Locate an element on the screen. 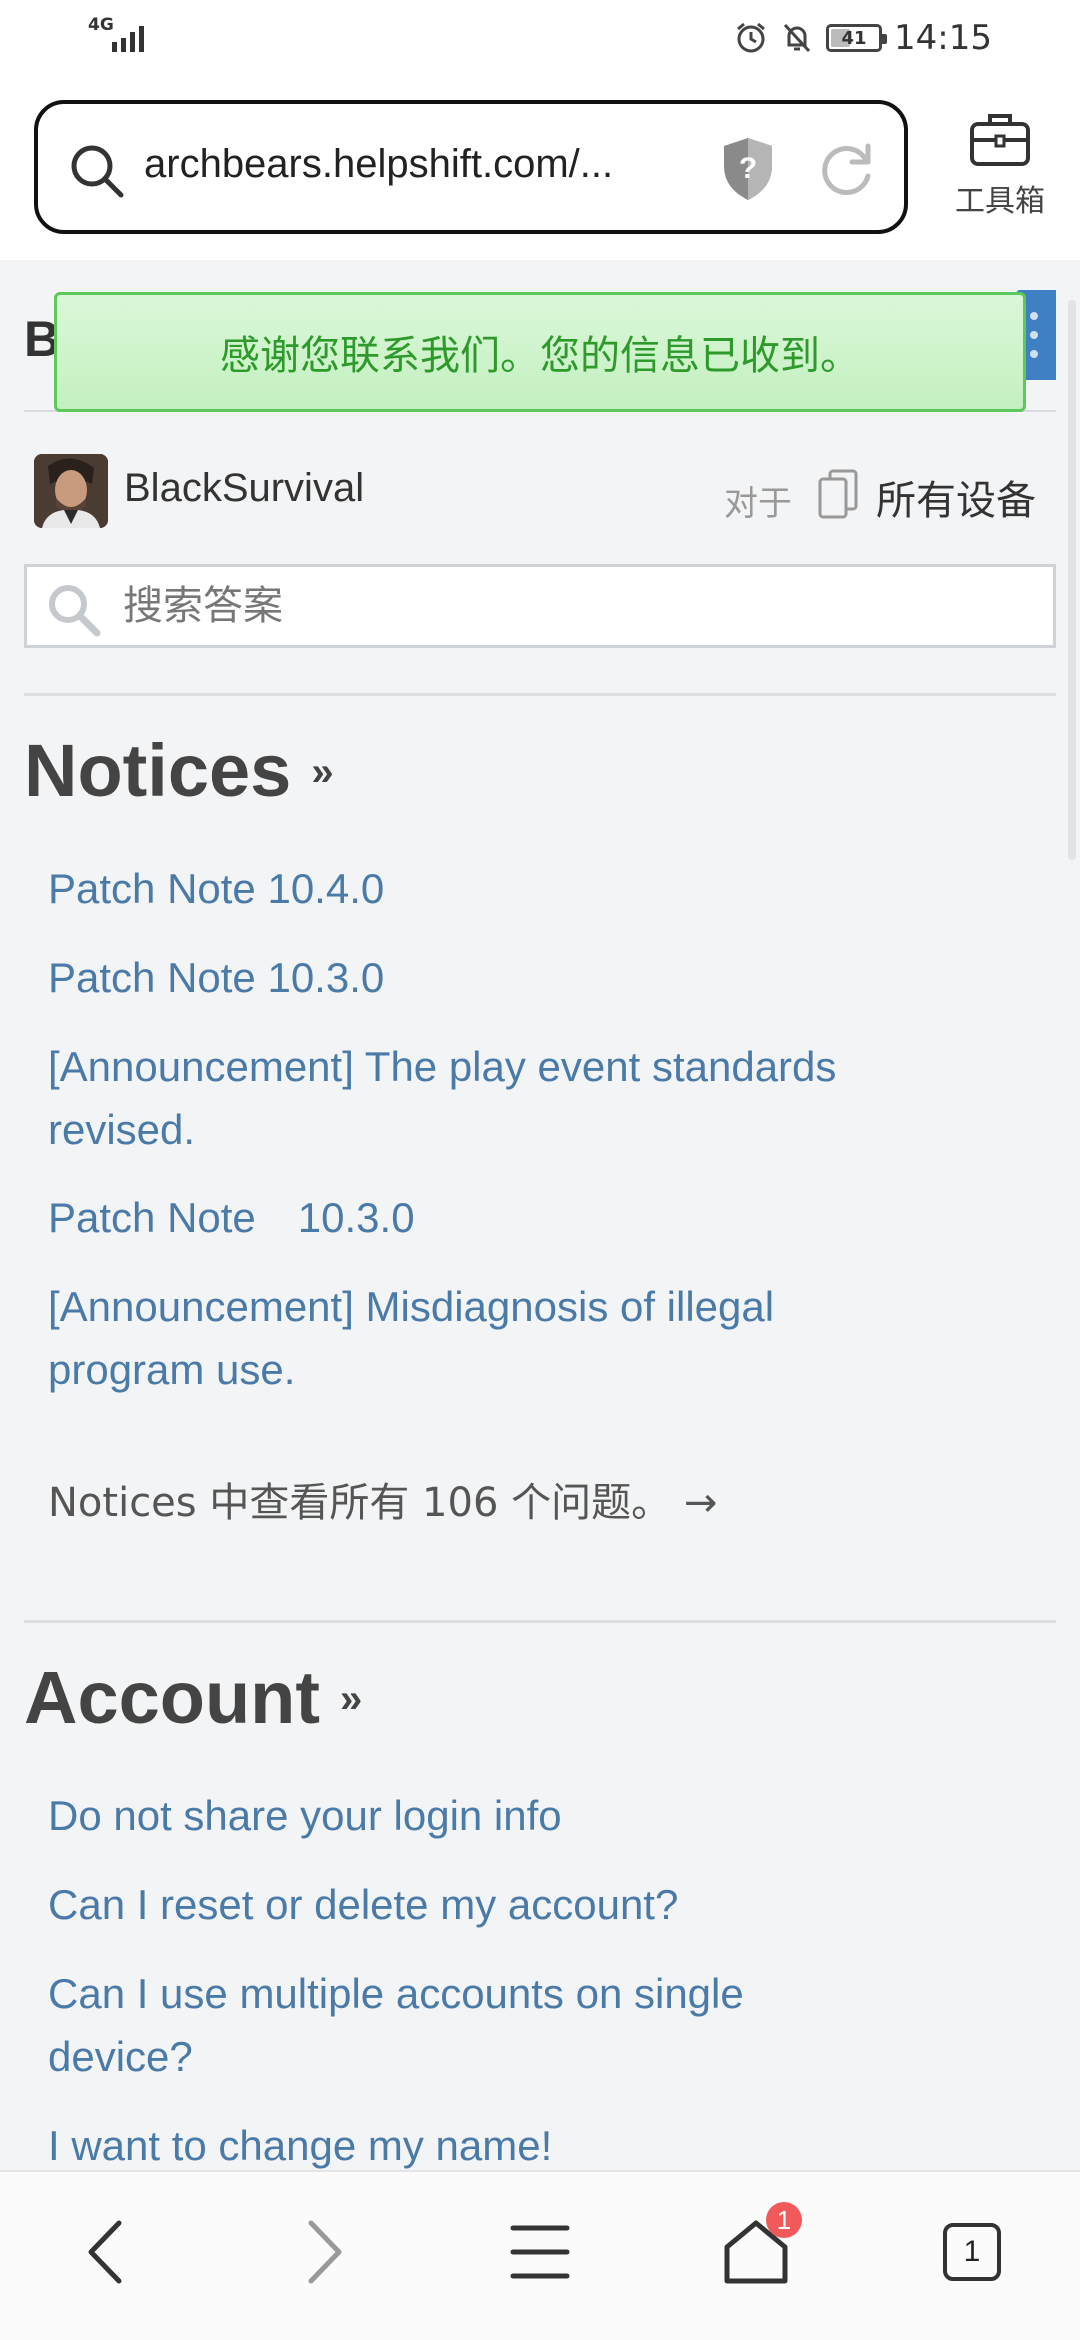 This screenshot has height=2340, width=1080. browser-header: archbears.helpshift.com/... ? 工具箱 is located at coordinates (540, 170).